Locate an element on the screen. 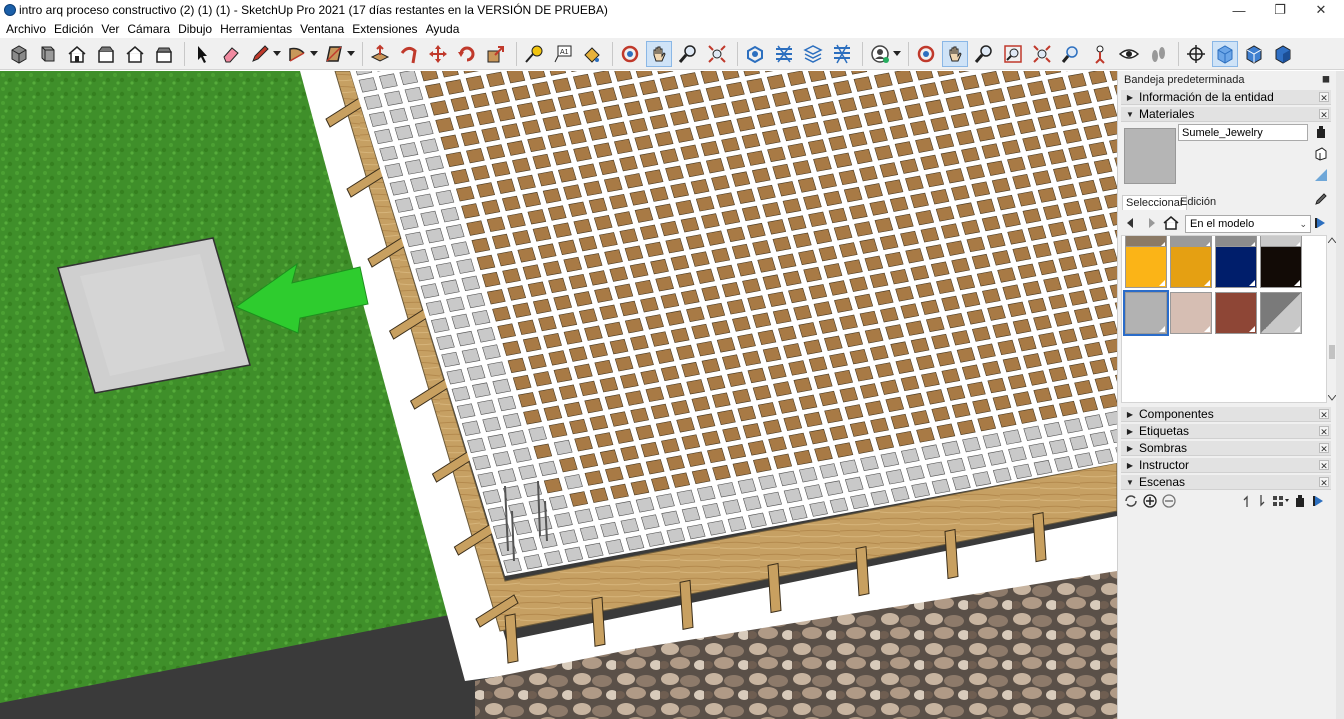  sample-paint-icon is located at coordinates (1321, 199).